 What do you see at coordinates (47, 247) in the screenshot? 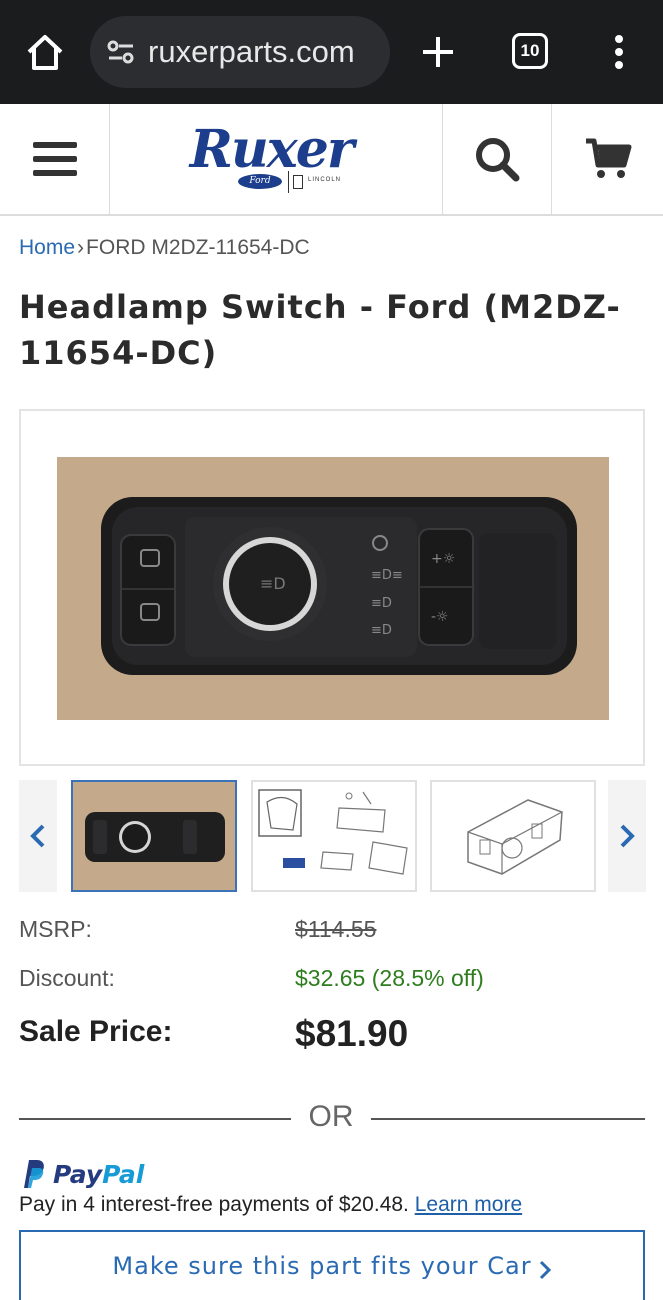
I see `breadcrumb-home-link: Home` at bounding box center [47, 247].